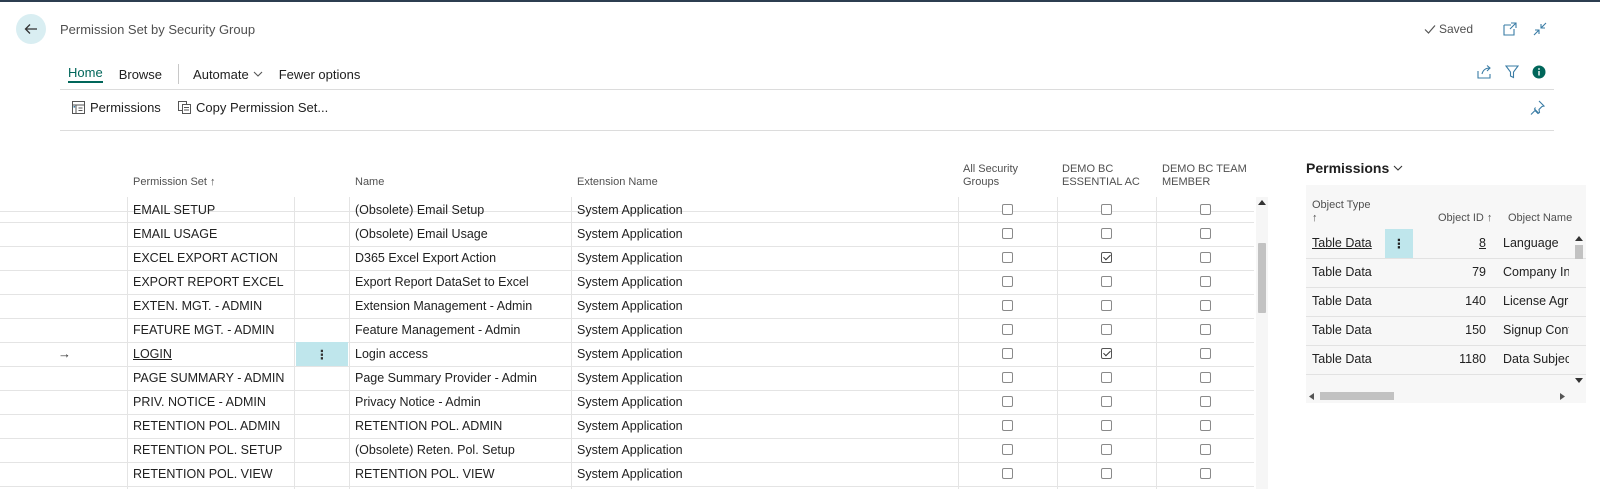 The image size is (1600, 489). I want to click on fewer-options-button: Fewer options, so click(320, 74).